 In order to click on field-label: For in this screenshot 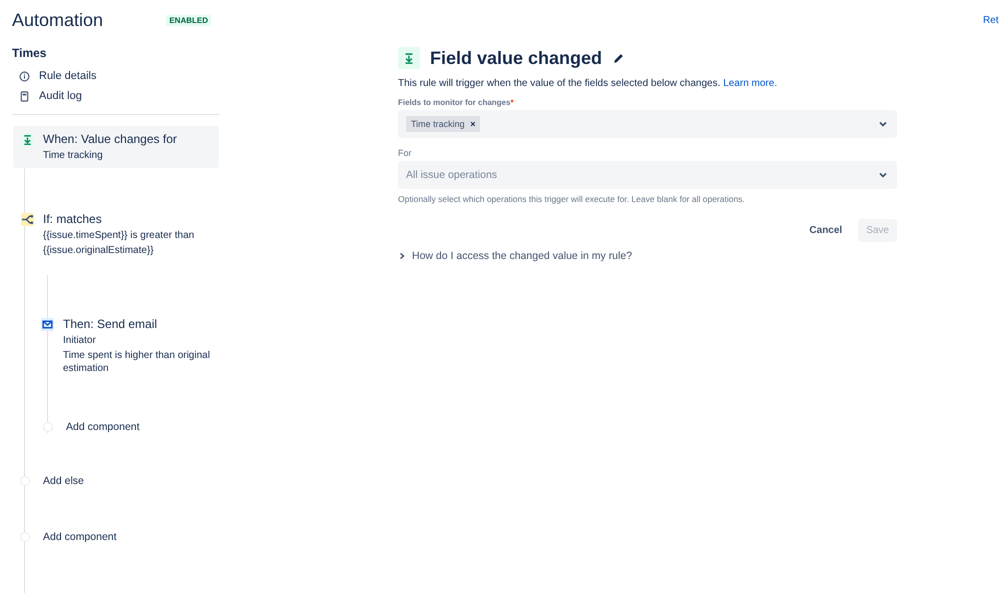, I will do `click(405, 153)`.